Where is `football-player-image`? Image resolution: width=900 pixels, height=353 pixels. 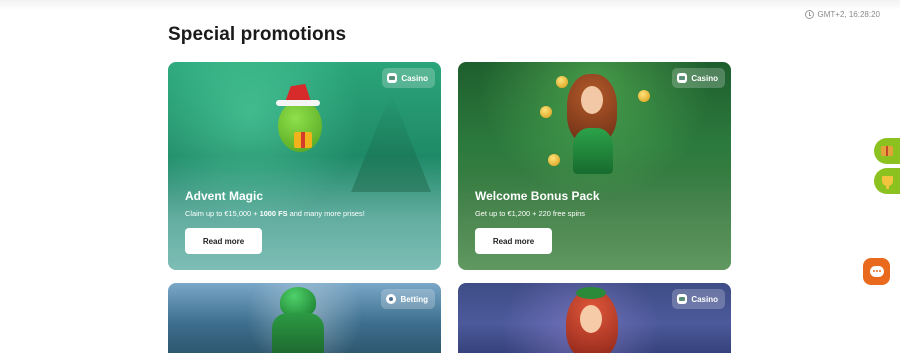 football-player-image is located at coordinates (298, 320).